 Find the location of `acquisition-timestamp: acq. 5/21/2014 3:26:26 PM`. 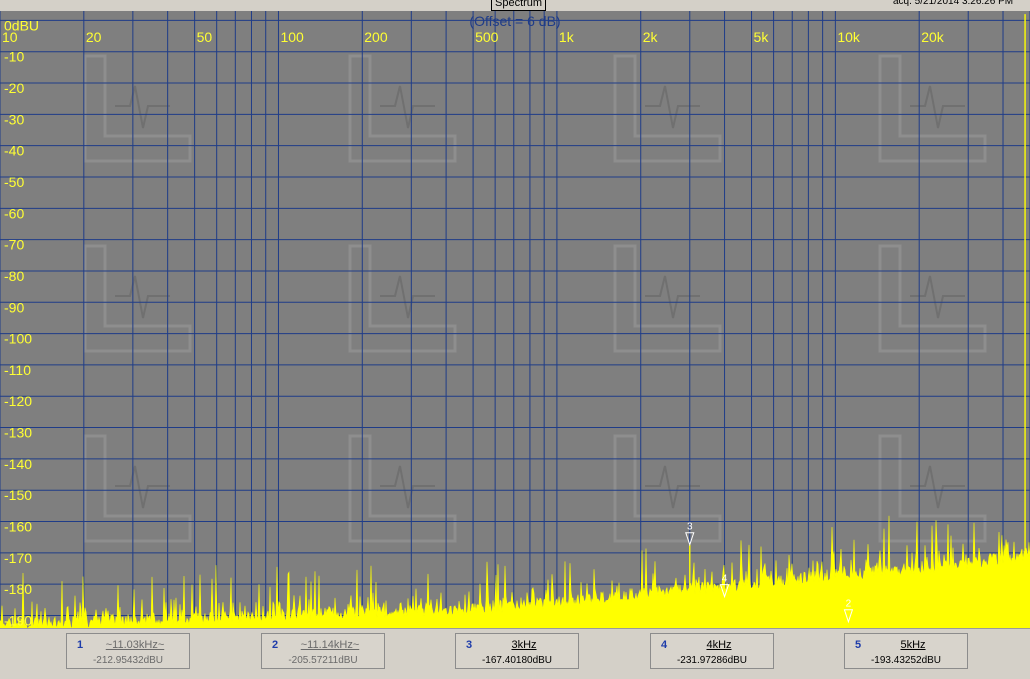

acquisition-timestamp: acq. 5/21/2014 3:26:26 PM is located at coordinates (953, 3).